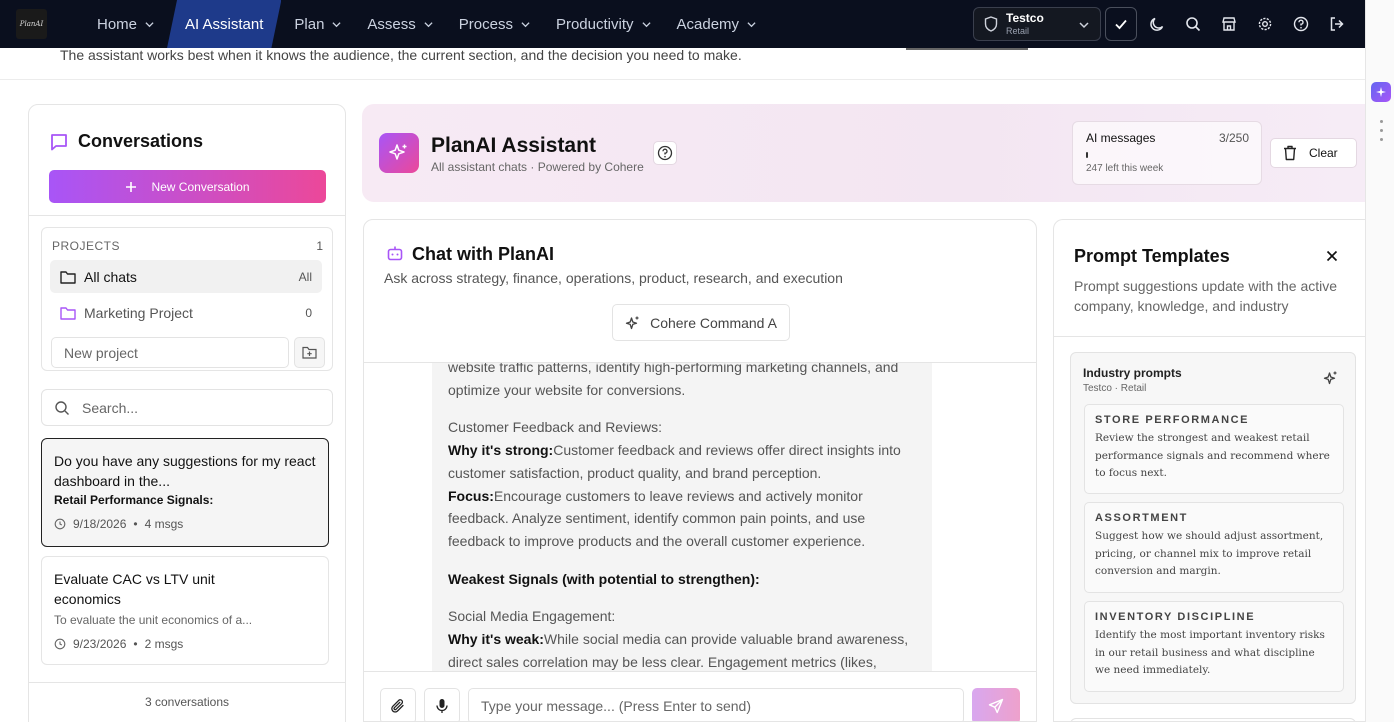 The width and height of the screenshot is (1394, 722). What do you see at coordinates (471, 495) in the screenshot?
I see `focus-label: Focus:` at bounding box center [471, 495].